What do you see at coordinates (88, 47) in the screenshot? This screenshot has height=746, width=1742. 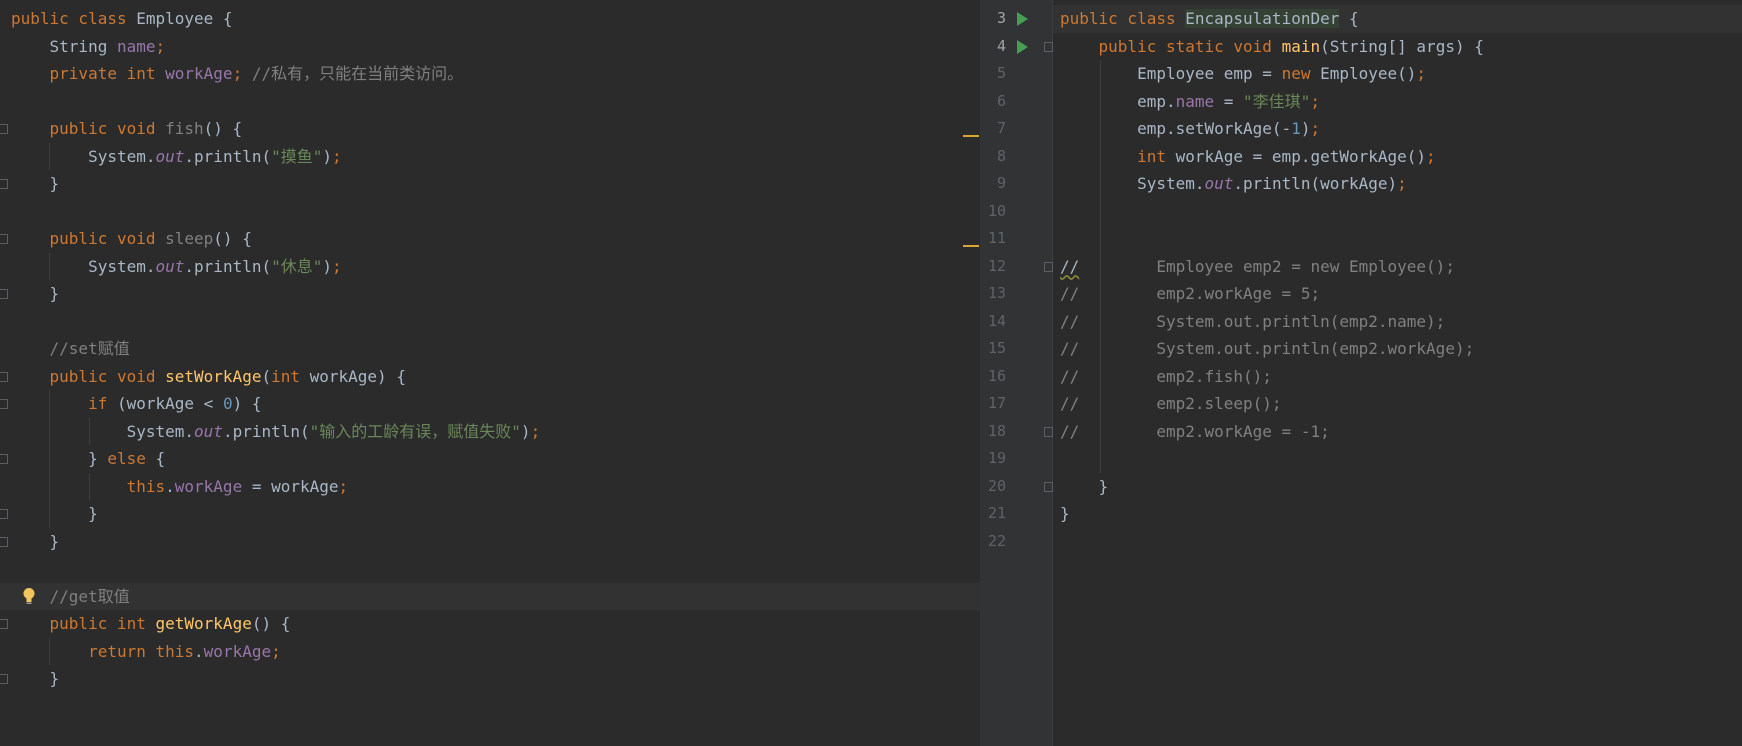 I see `code-line-text: String name;` at bounding box center [88, 47].